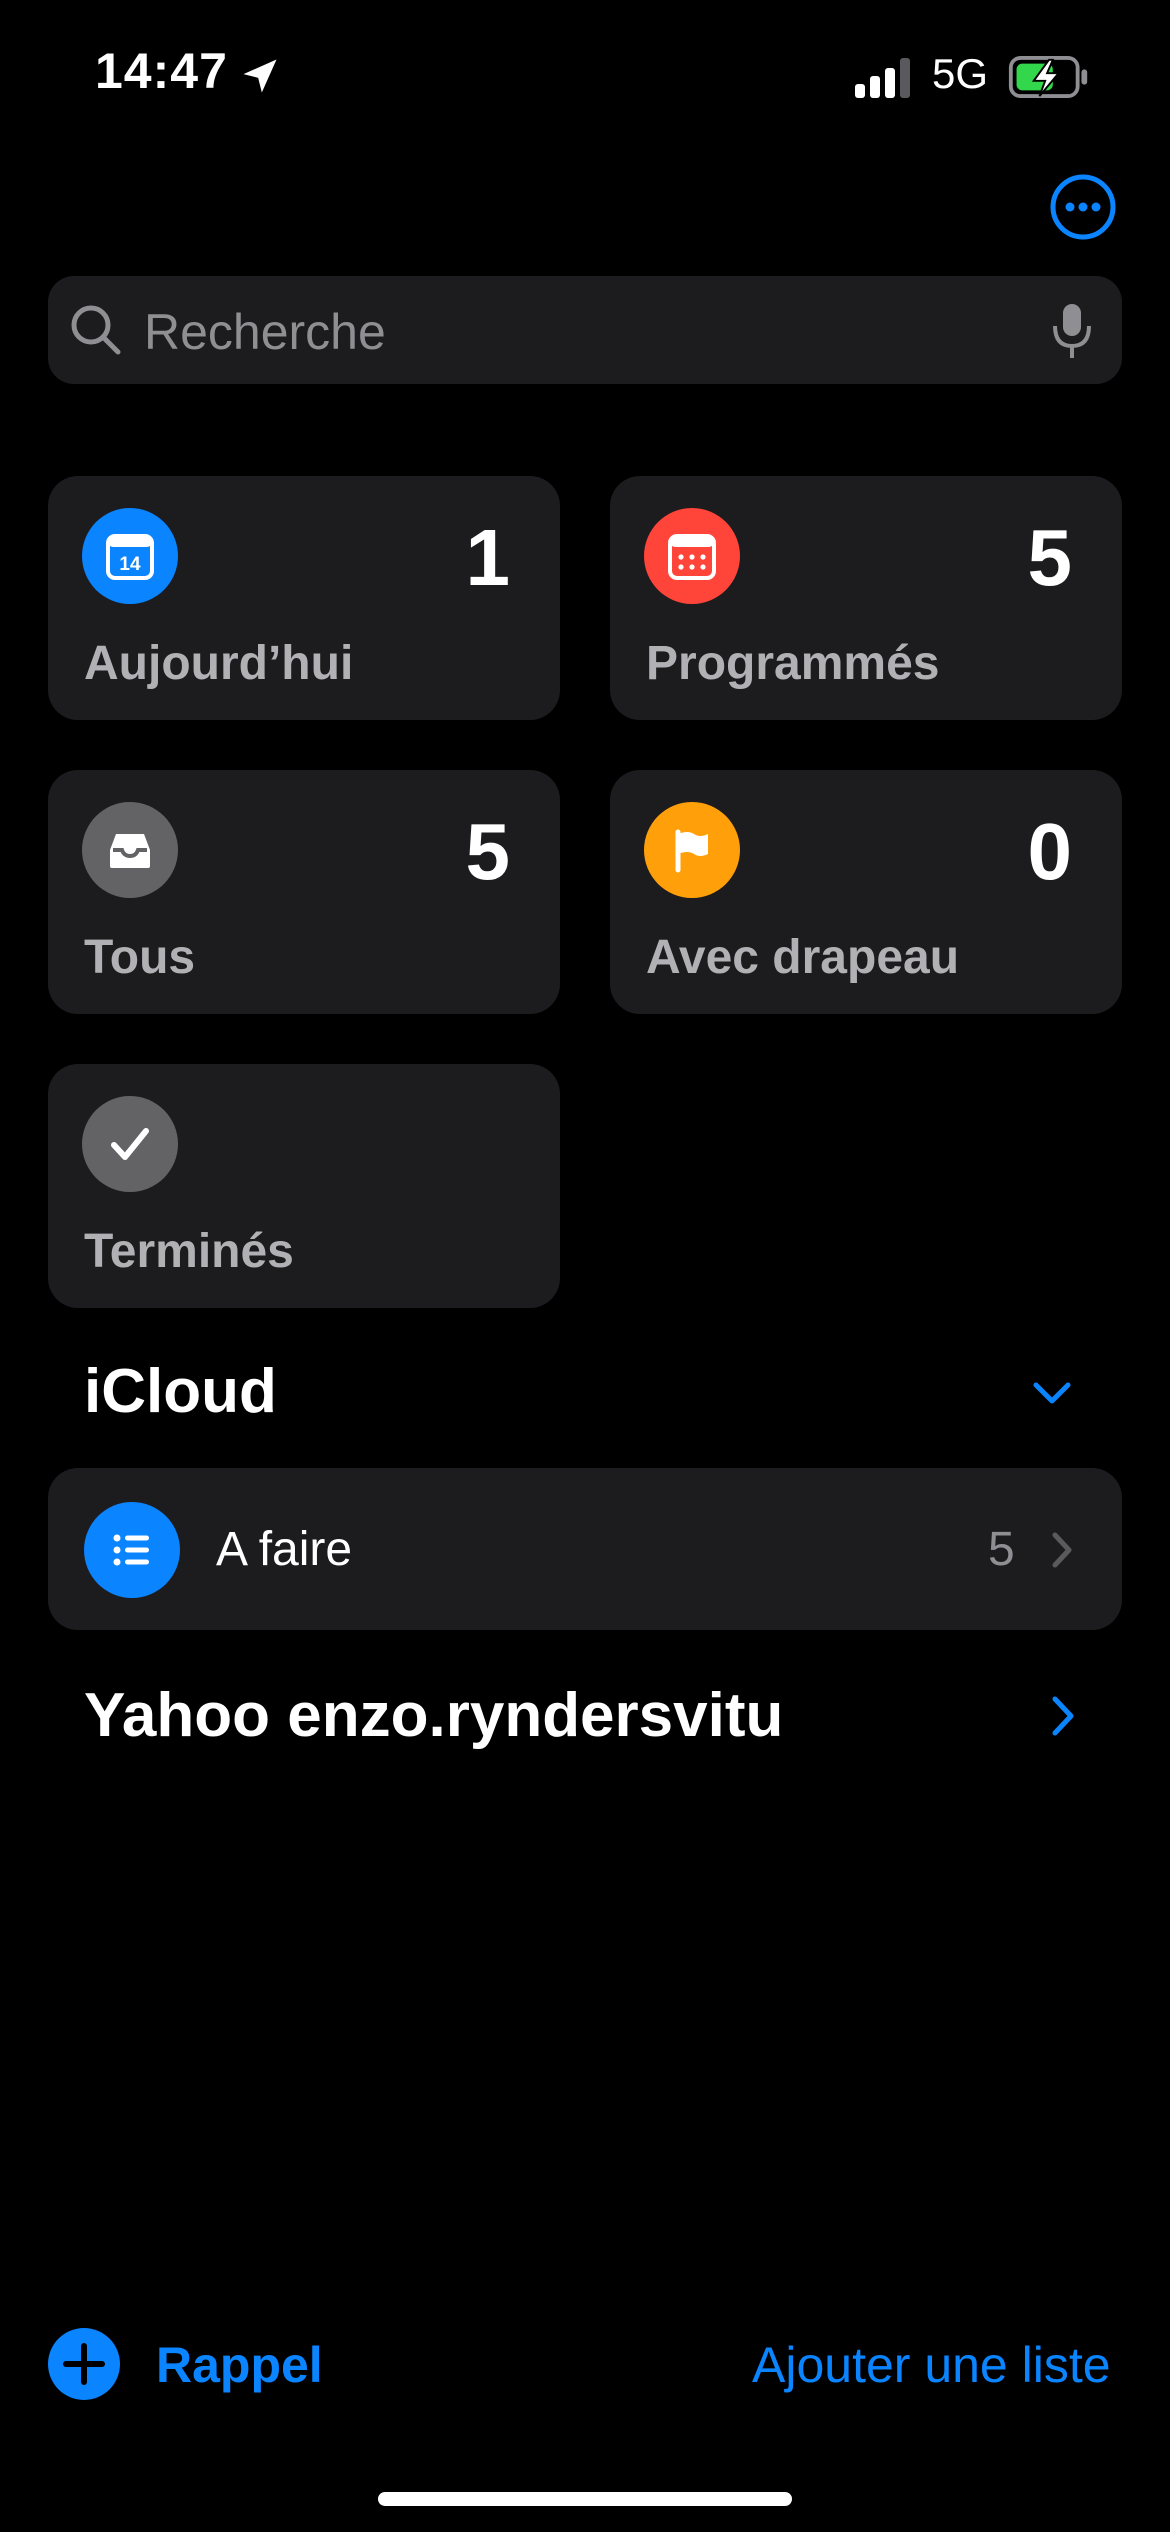  What do you see at coordinates (189, 1251) in the screenshot?
I see `smart-list-label: Terminés` at bounding box center [189, 1251].